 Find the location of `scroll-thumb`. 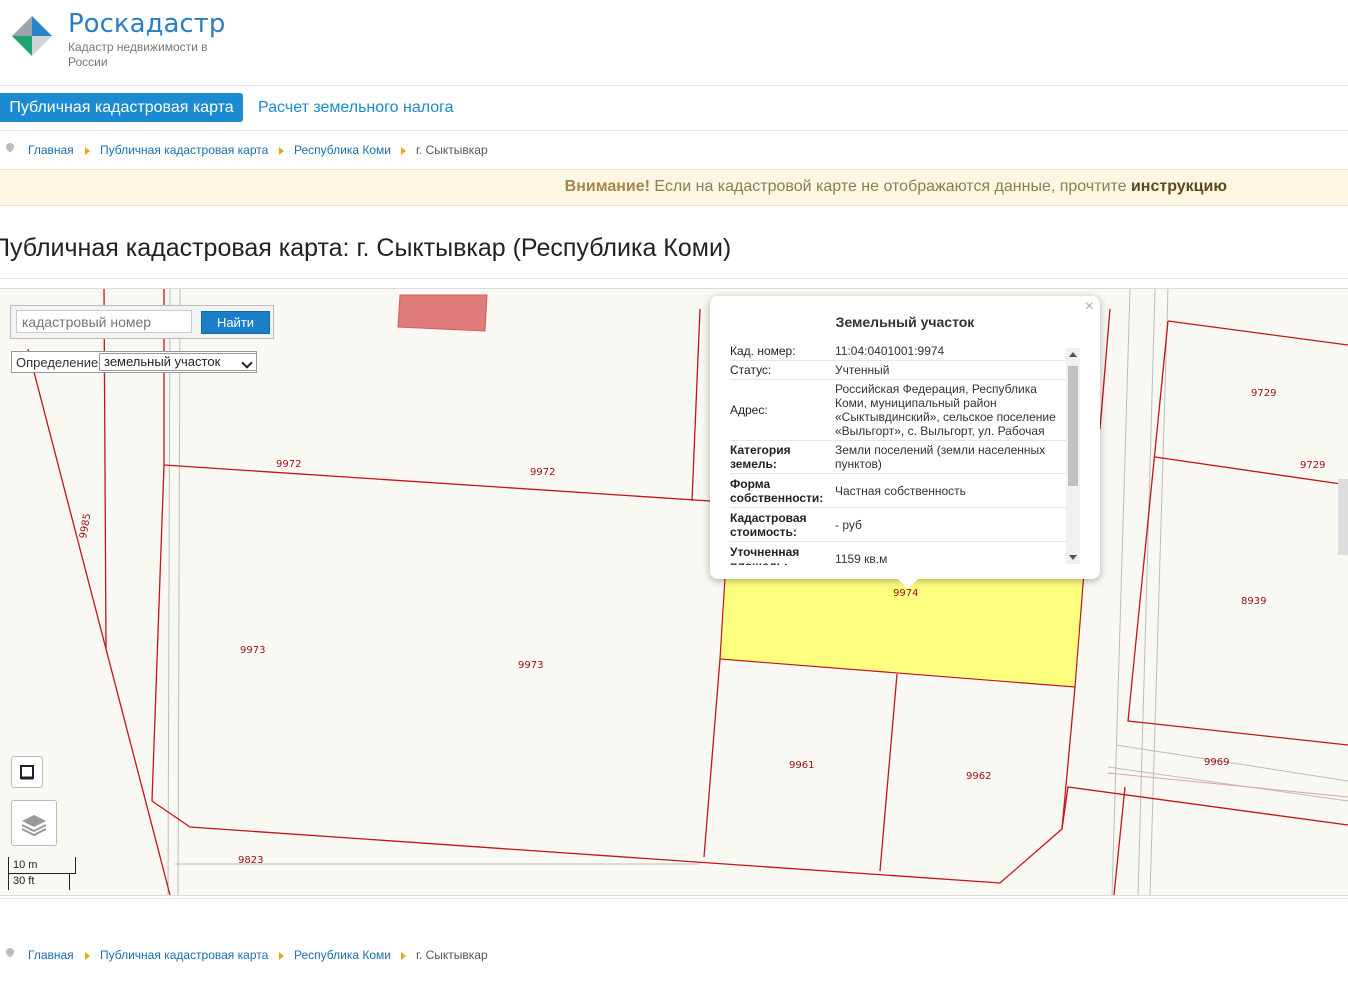

scroll-thumb is located at coordinates (1073, 426).